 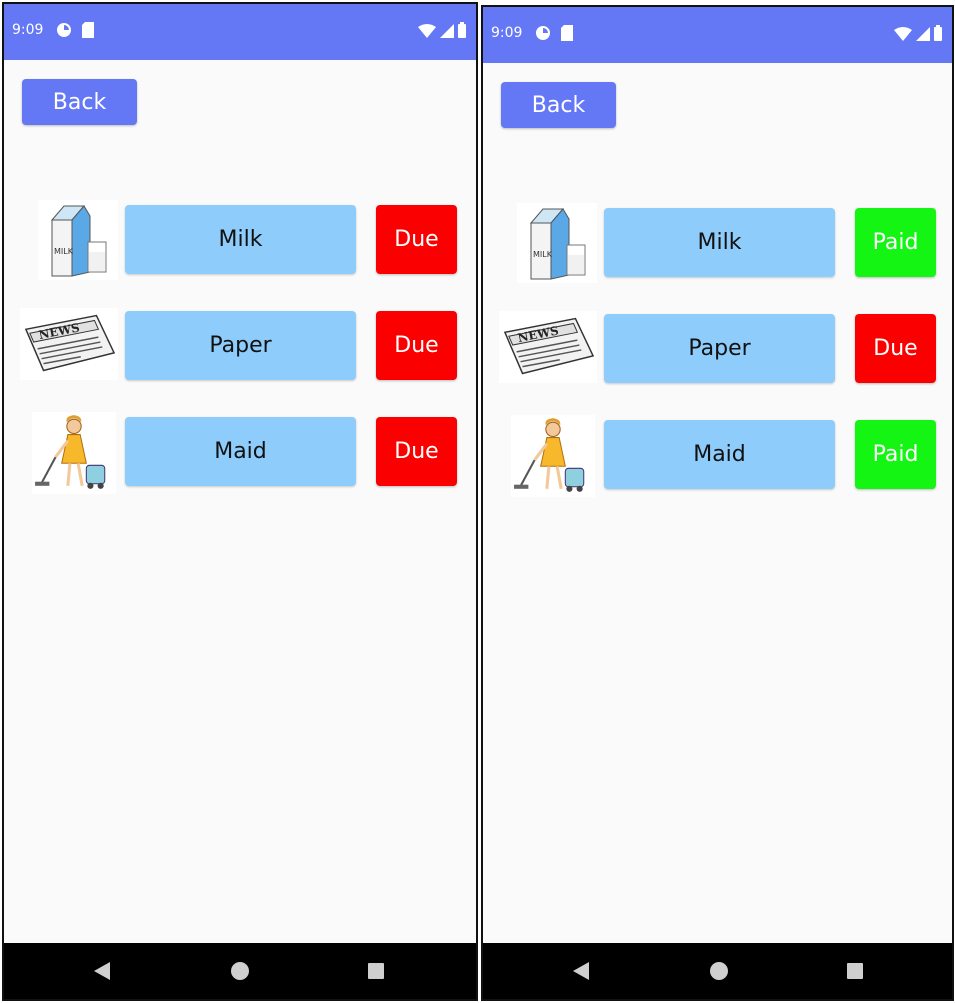 What do you see at coordinates (895, 454) in the screenshot?
I see `maid-status-button: Paid` at bounding box center [895, 454].